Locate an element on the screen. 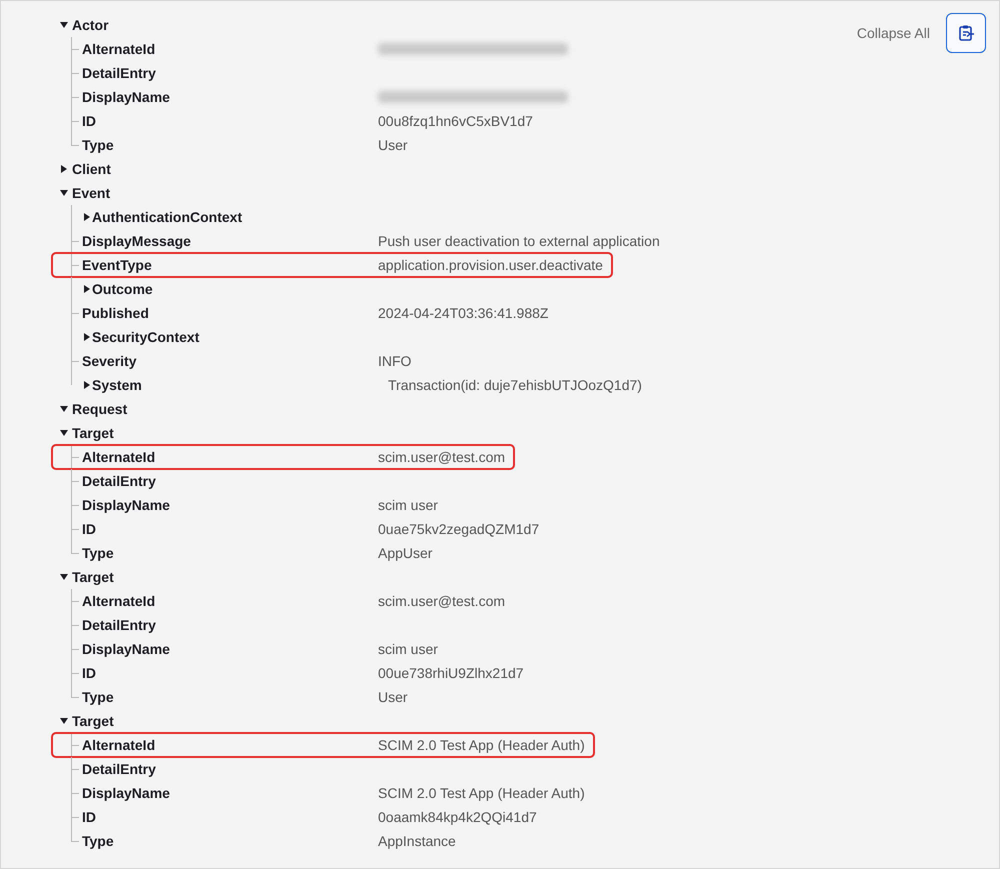 This screenshot has width=1000, height=869. clipboard-icon is located at coordinates (966, 33).